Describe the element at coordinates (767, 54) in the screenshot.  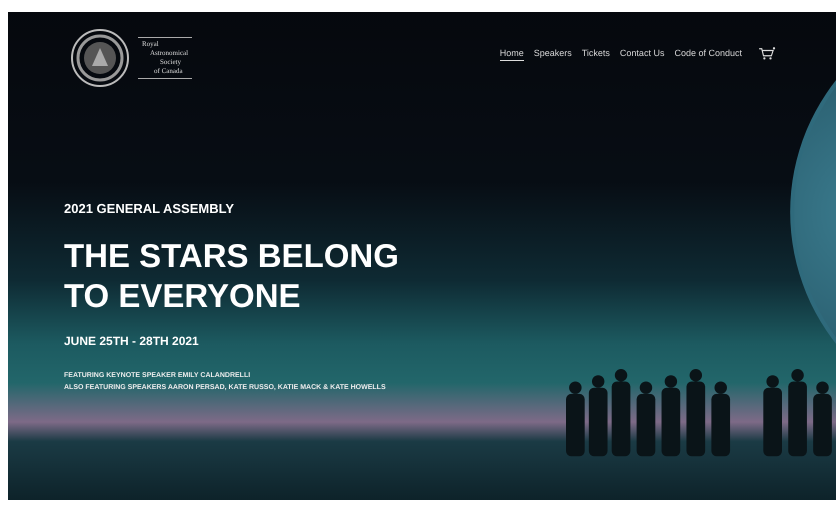
I see `shopping-cart-icon` at that location.